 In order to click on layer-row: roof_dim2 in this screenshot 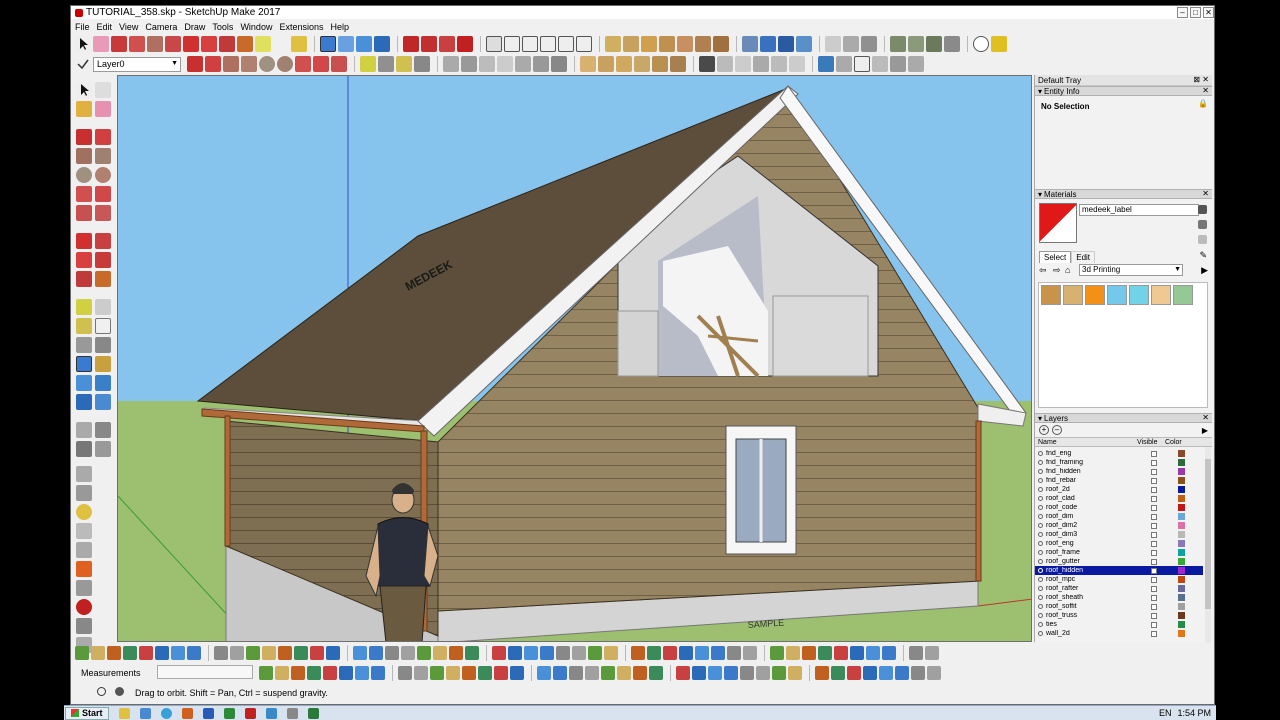, I will do `click(1119, 525)`.